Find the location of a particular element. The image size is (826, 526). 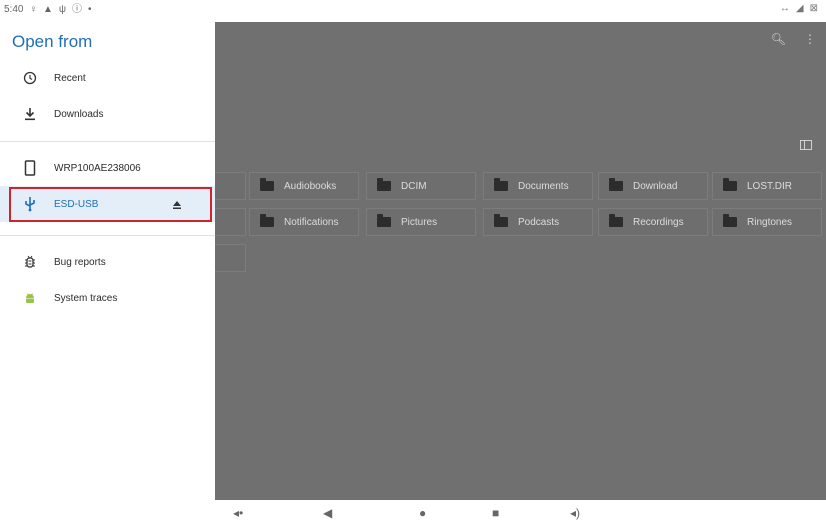

topbar-actions: 🔍︎ ⋮ is located at coordinates (793, 39).